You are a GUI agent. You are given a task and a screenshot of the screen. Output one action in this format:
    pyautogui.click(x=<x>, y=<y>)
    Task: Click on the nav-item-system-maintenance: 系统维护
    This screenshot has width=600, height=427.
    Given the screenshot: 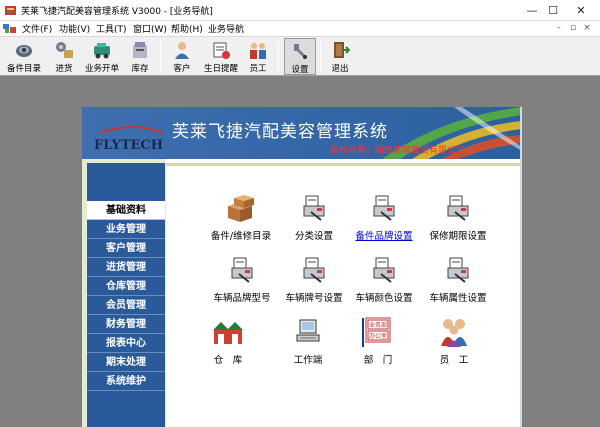 What is the action you would take?
    pyautogui.click(x=126, y=381)
    